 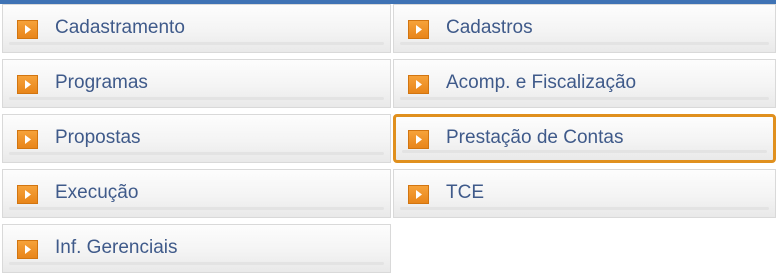 What do you see at coordinates (535, 137) in the screenshot?
I see `menu-item-label: Prestação de Contas` at bounding box center [535, 137].